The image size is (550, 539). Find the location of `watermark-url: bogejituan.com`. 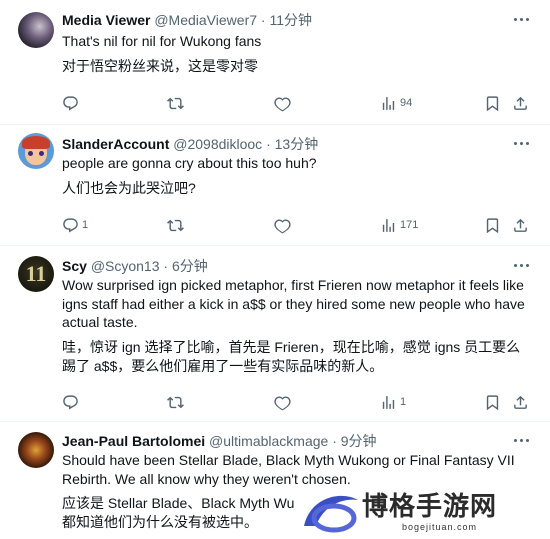

watermark-url: bogejituan.com is located at coordinates (440, 527).